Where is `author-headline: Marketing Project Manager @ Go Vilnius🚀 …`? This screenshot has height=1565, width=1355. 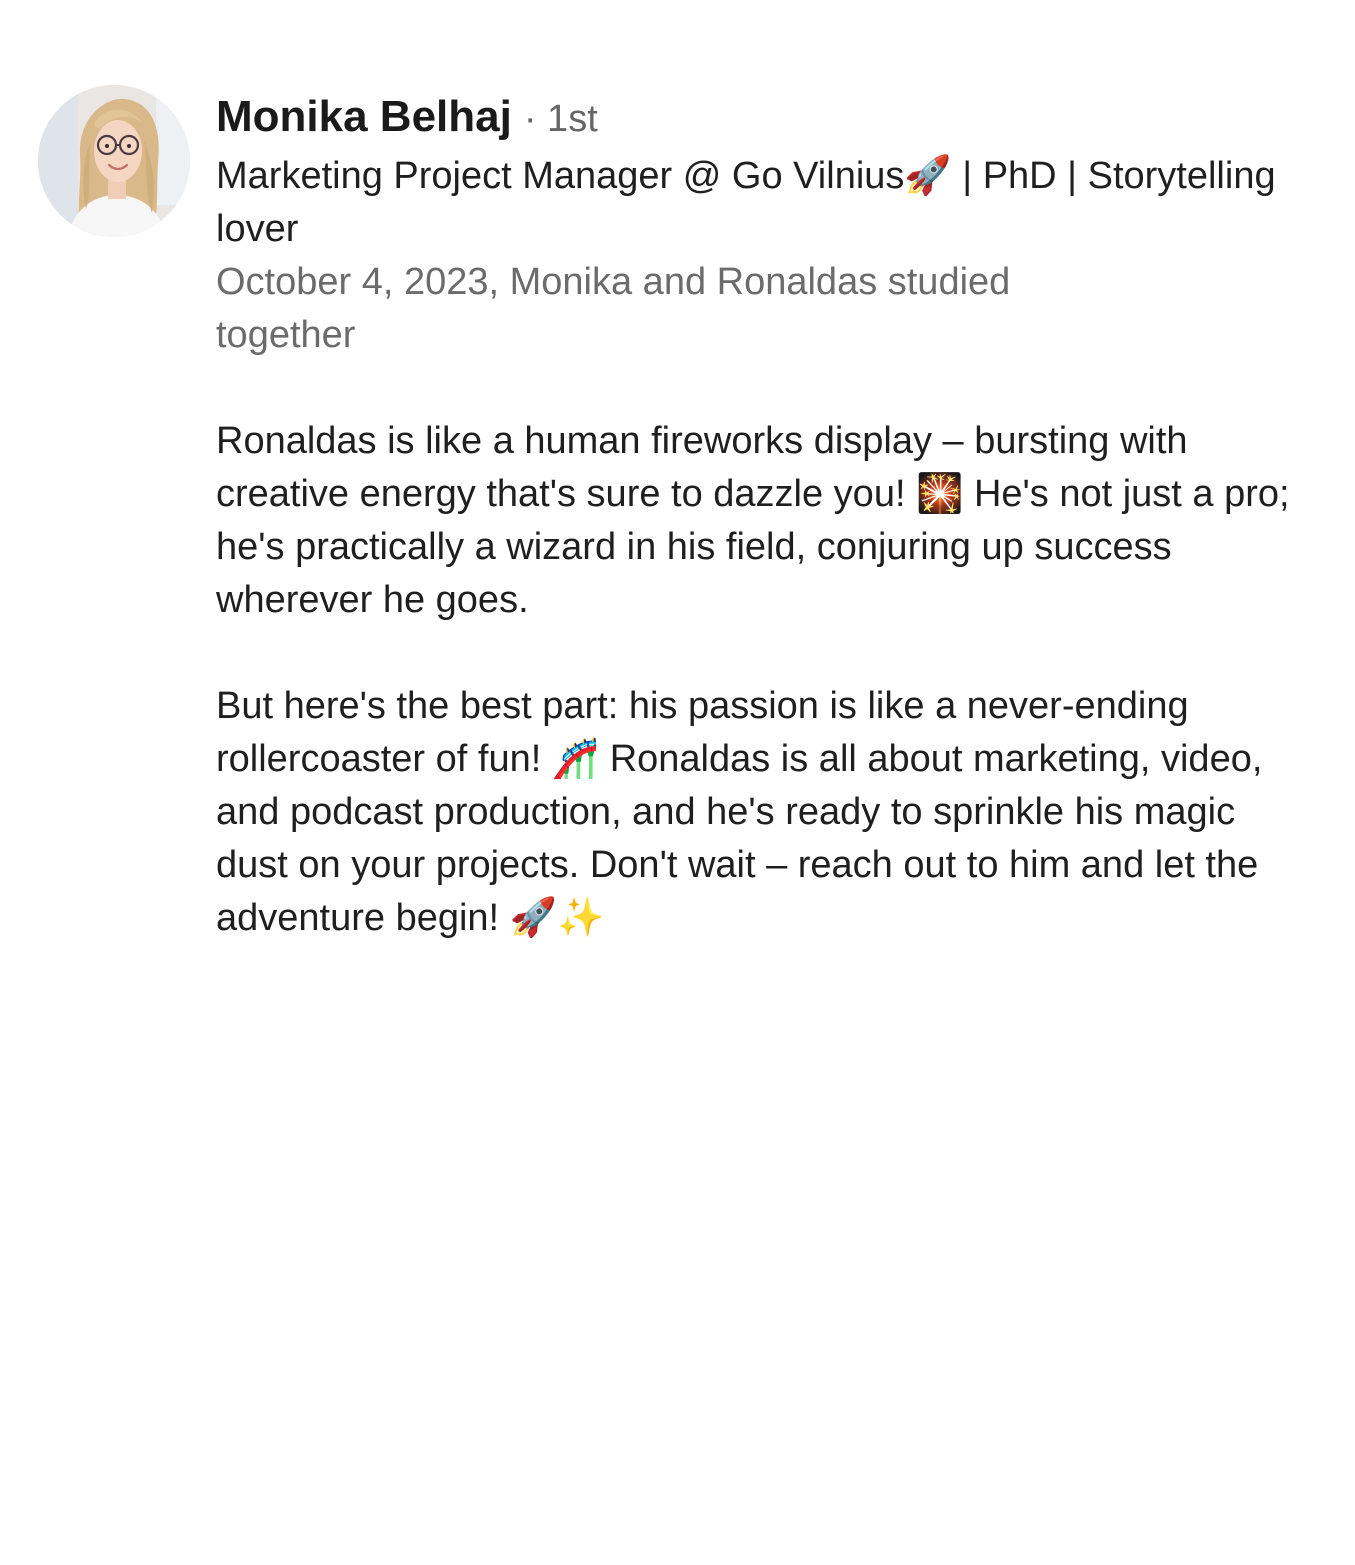
author-headline: Marketing Project Manager @ Go Vilnius🚀 … is located at coordinates (746, 202).